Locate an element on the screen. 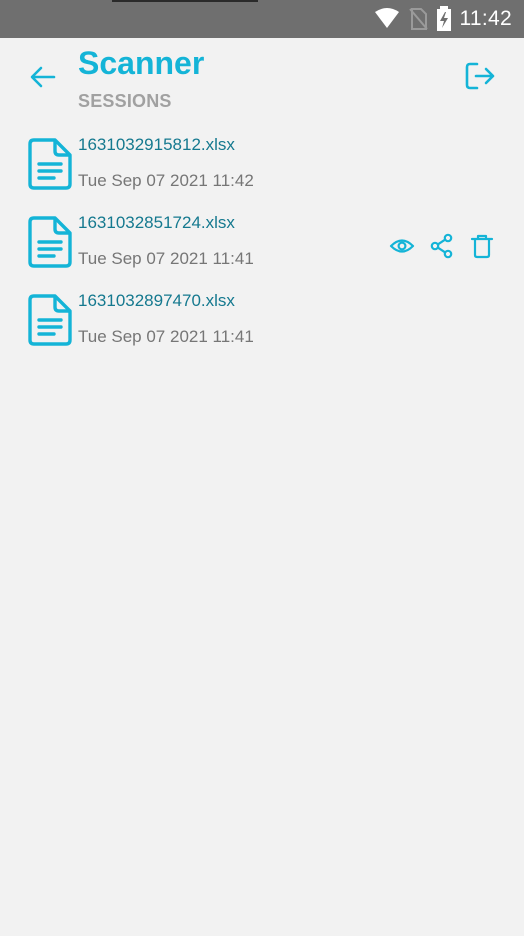 This screenshot has width=524, height=936. logout-button is located at coordinates (480, 76).